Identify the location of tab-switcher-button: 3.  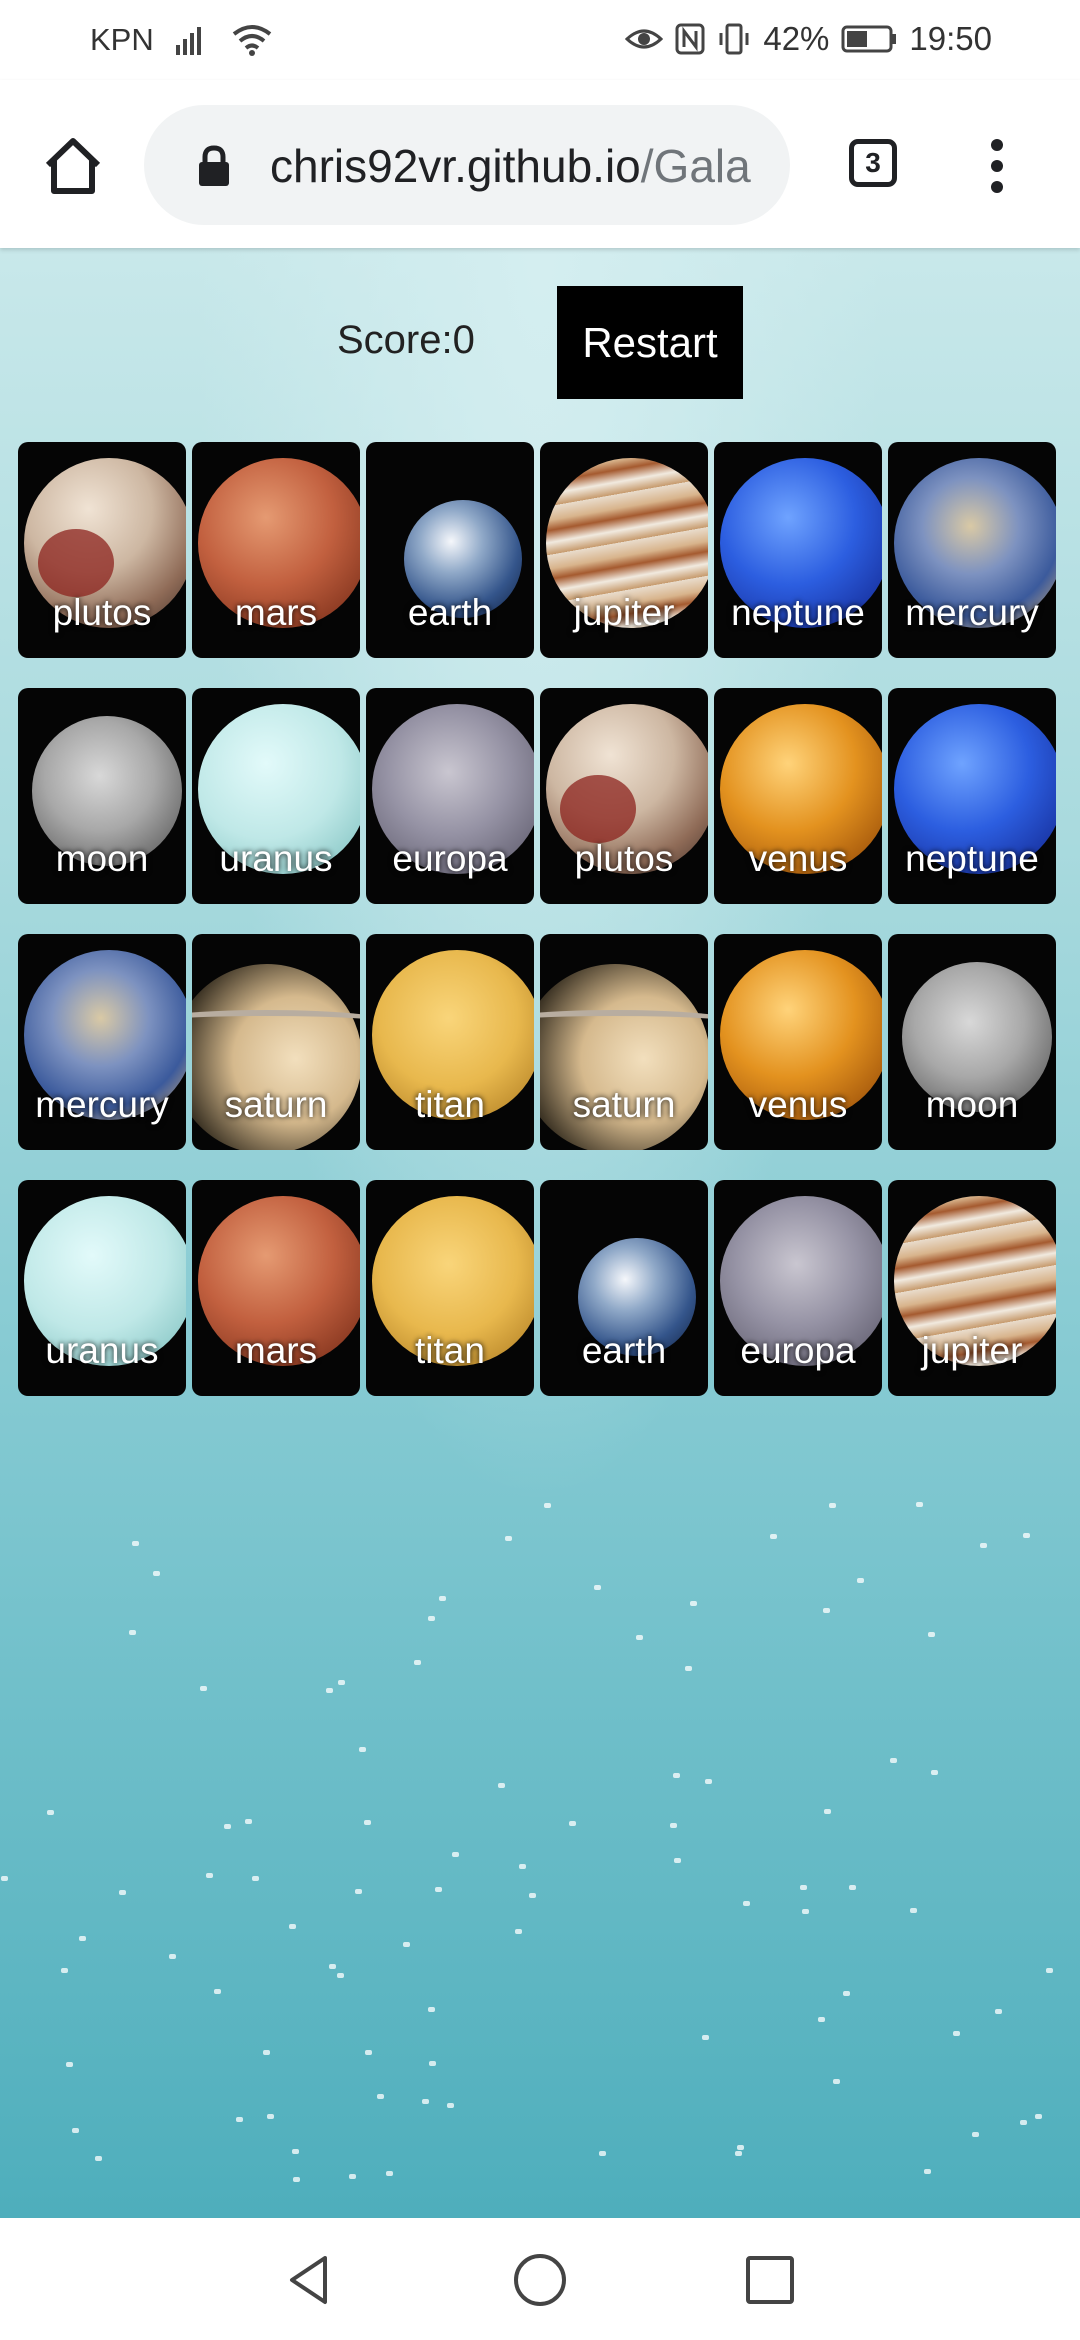
(873, 163).